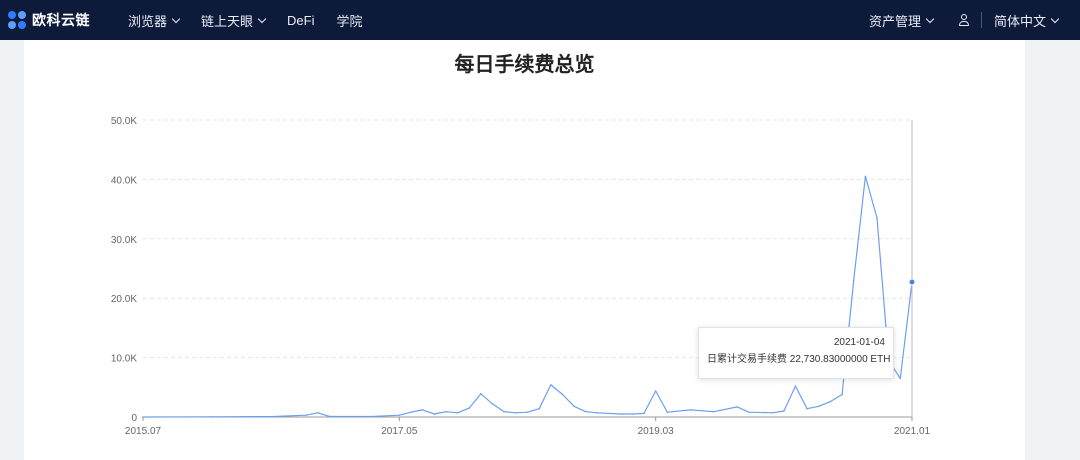 The width and height of the screenshot is (1080, 460). What do you see at coordinates (1052, 250) in the screenshot?
I see `page-background` at bounding box center [1052, 250].